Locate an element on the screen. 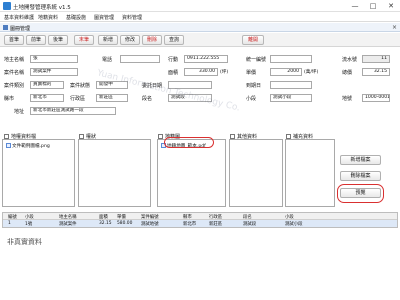 The image size is (400, 300). commission-date-label: 委託日期 is located at coordinates (152, 86).